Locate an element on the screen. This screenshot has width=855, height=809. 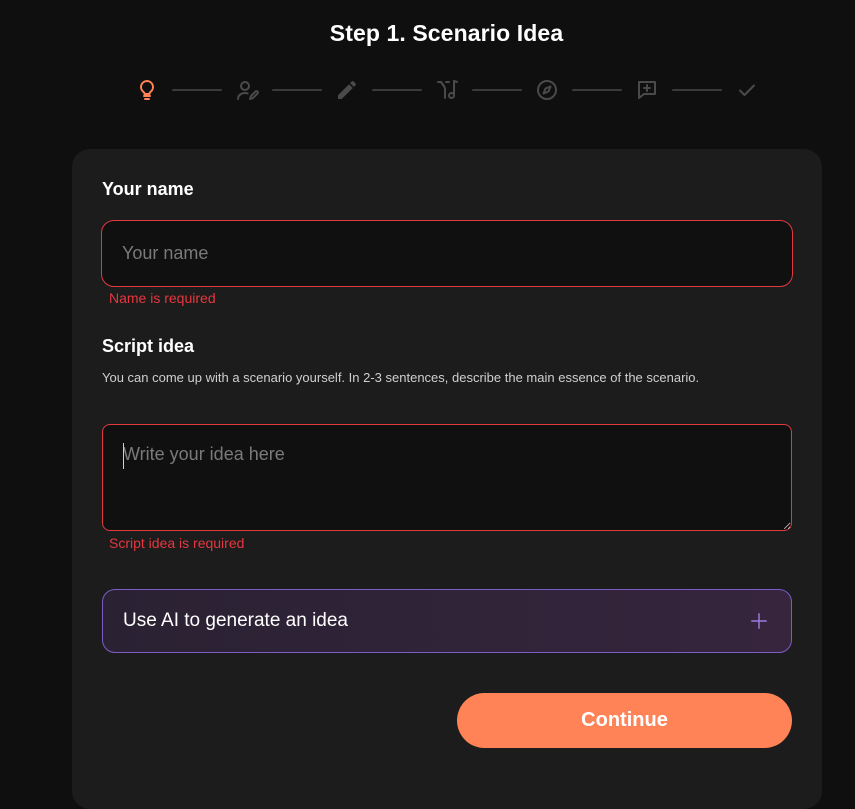
compass-icon is located at coordinates (547, 90).